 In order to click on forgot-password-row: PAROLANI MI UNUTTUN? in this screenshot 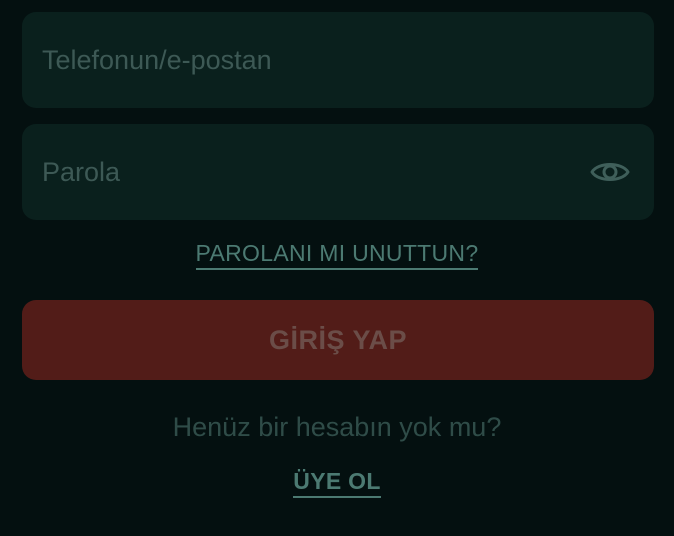, I will do `click(337, 255)`.